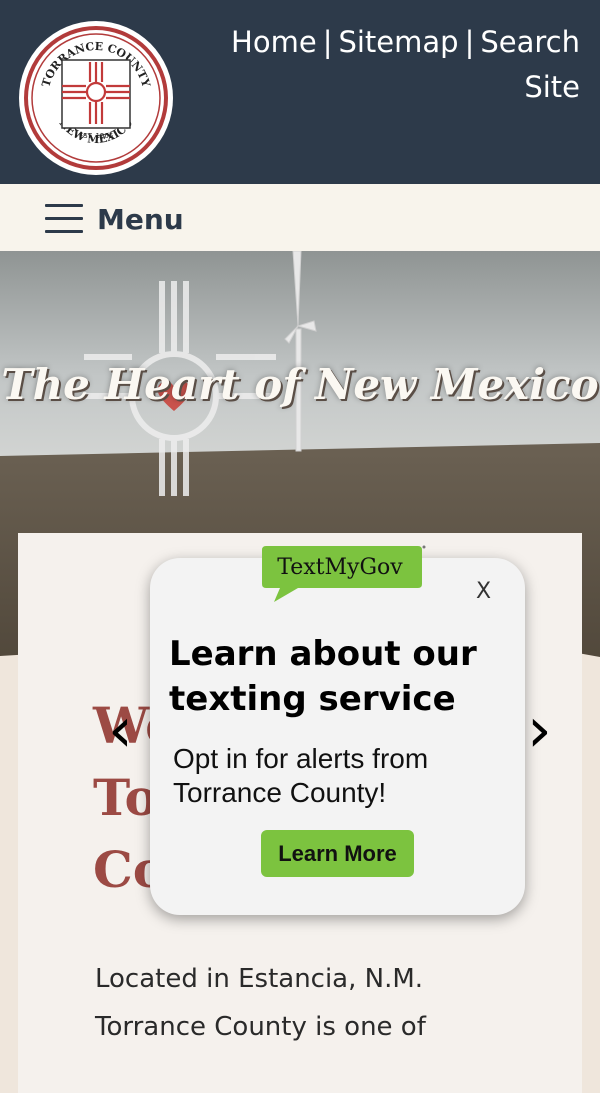  What do you see at coordinates (337, 853) in the screenshot?
I see `learn-more-button: Learn More` at bounding box center [337, 853].